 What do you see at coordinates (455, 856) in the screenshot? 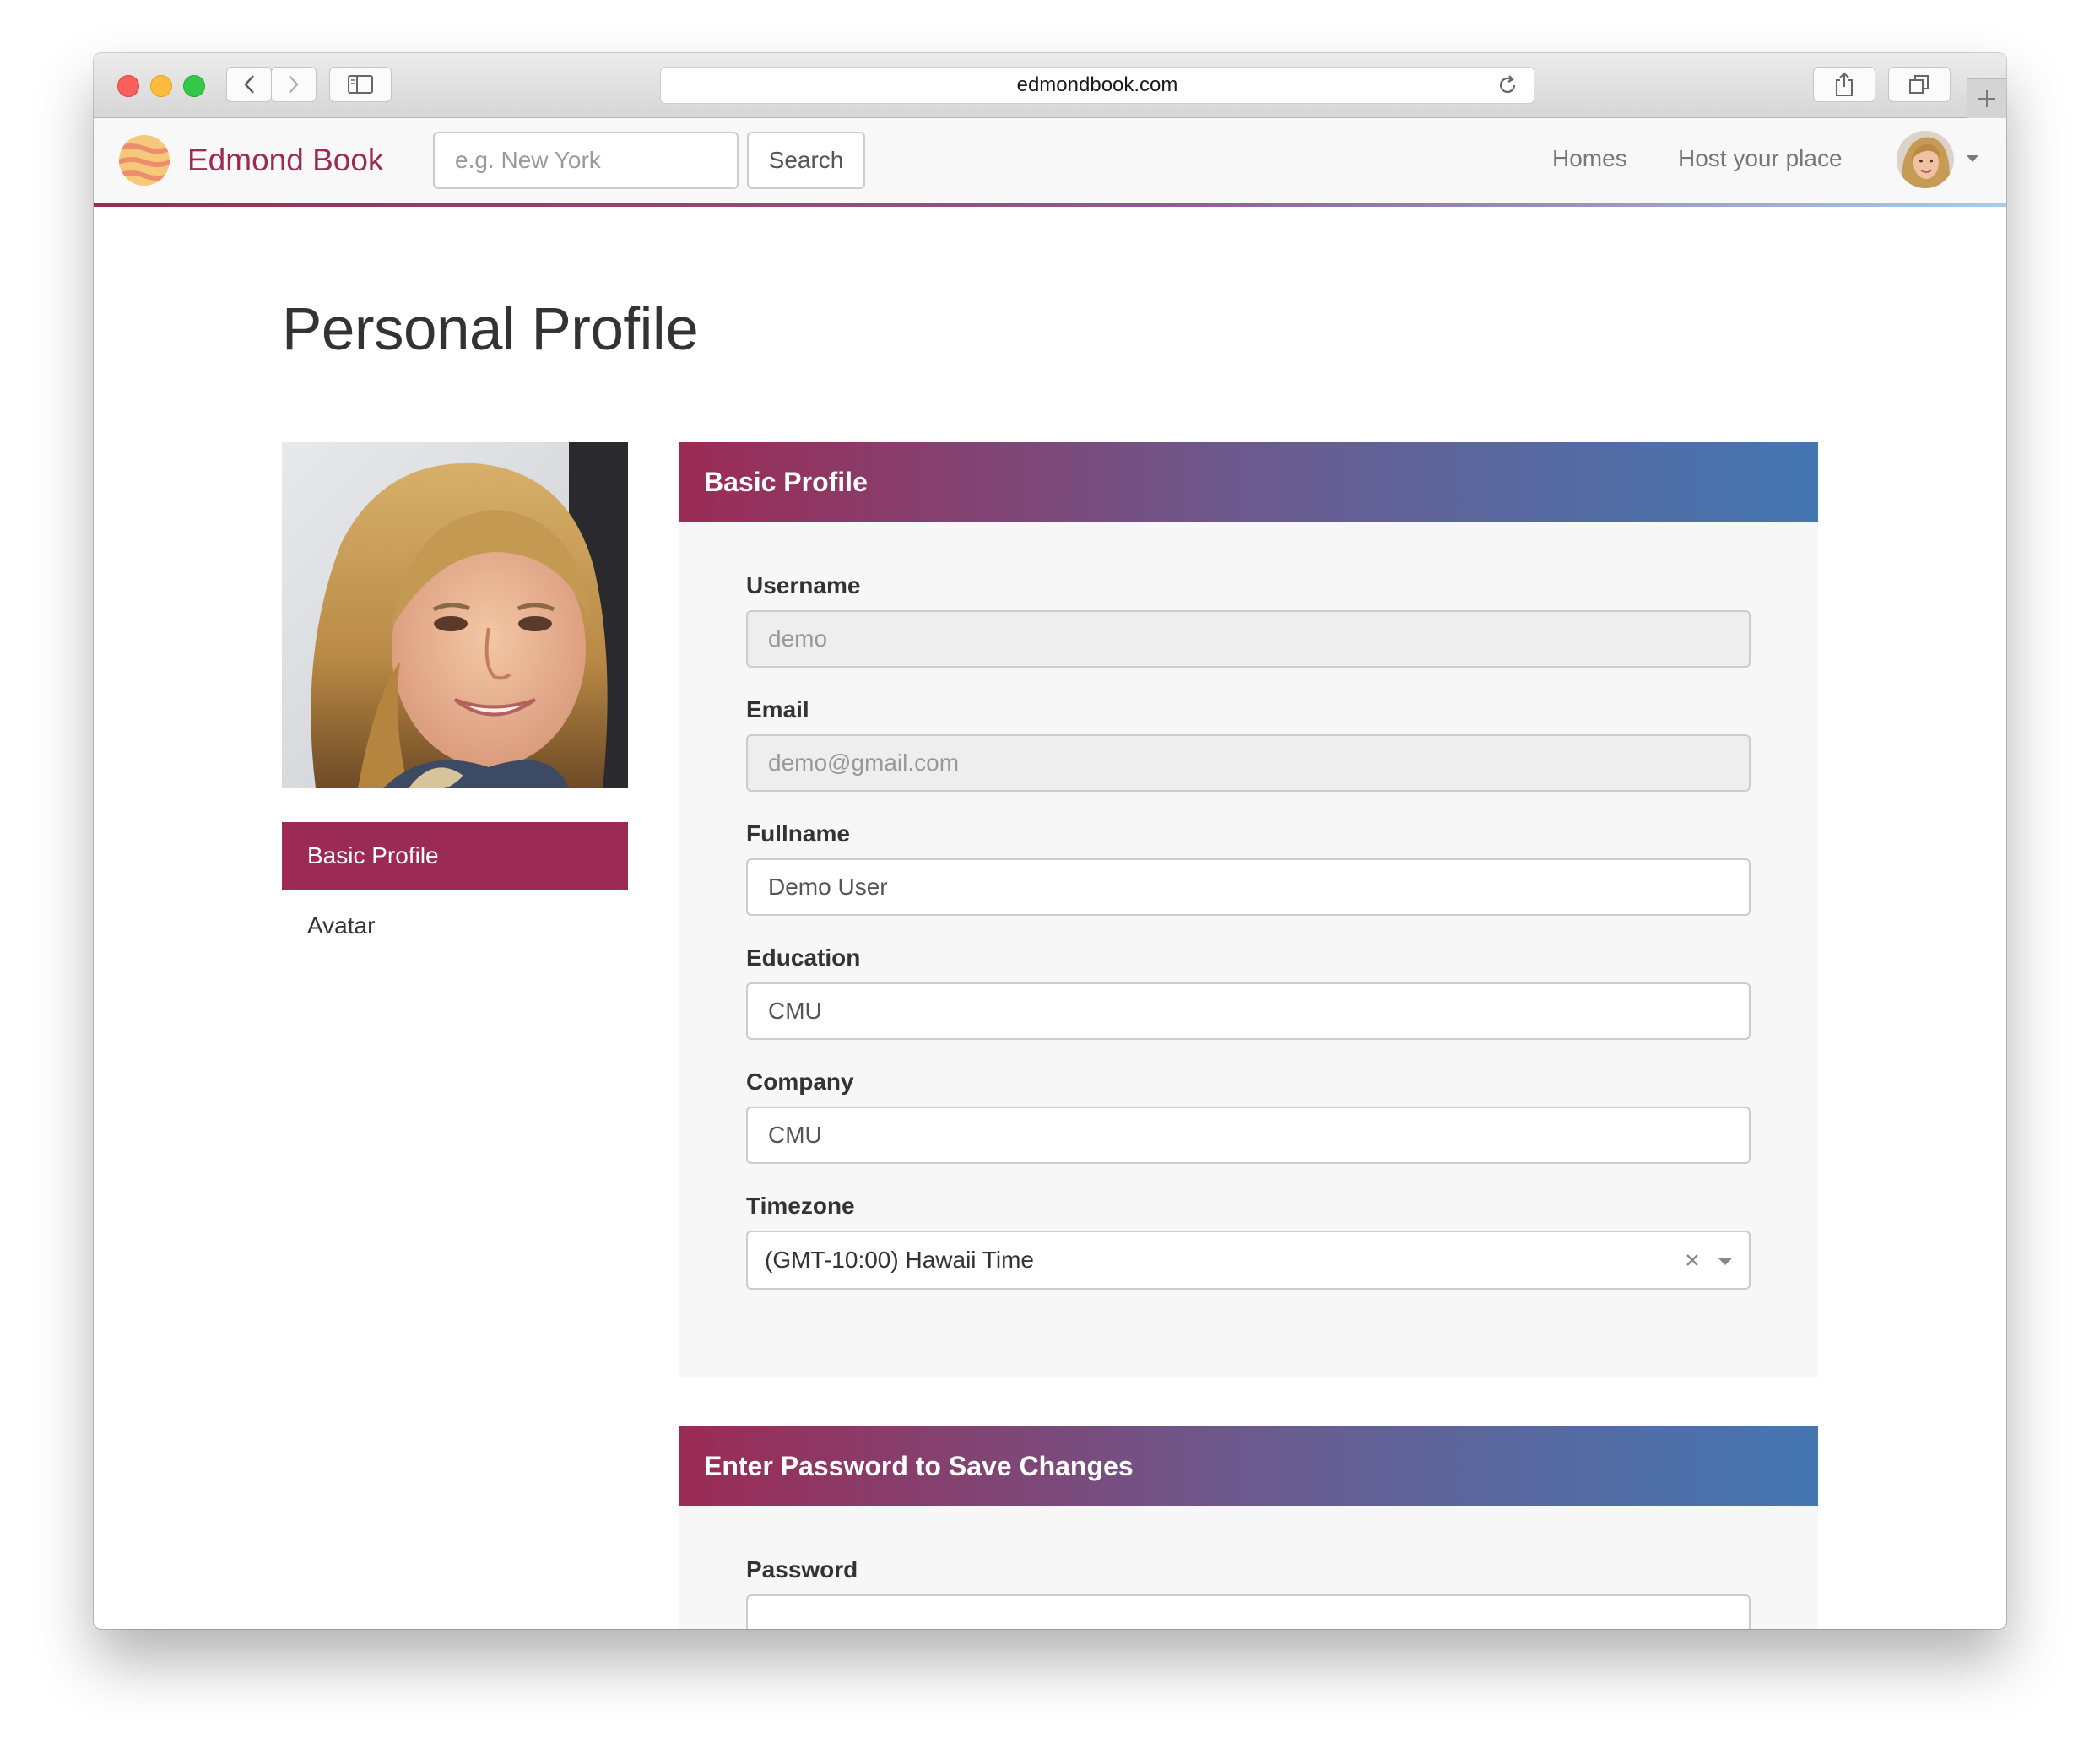
I see `sidebar-item-basic-profile: Basic Profile` at bounding box center [455, 856].